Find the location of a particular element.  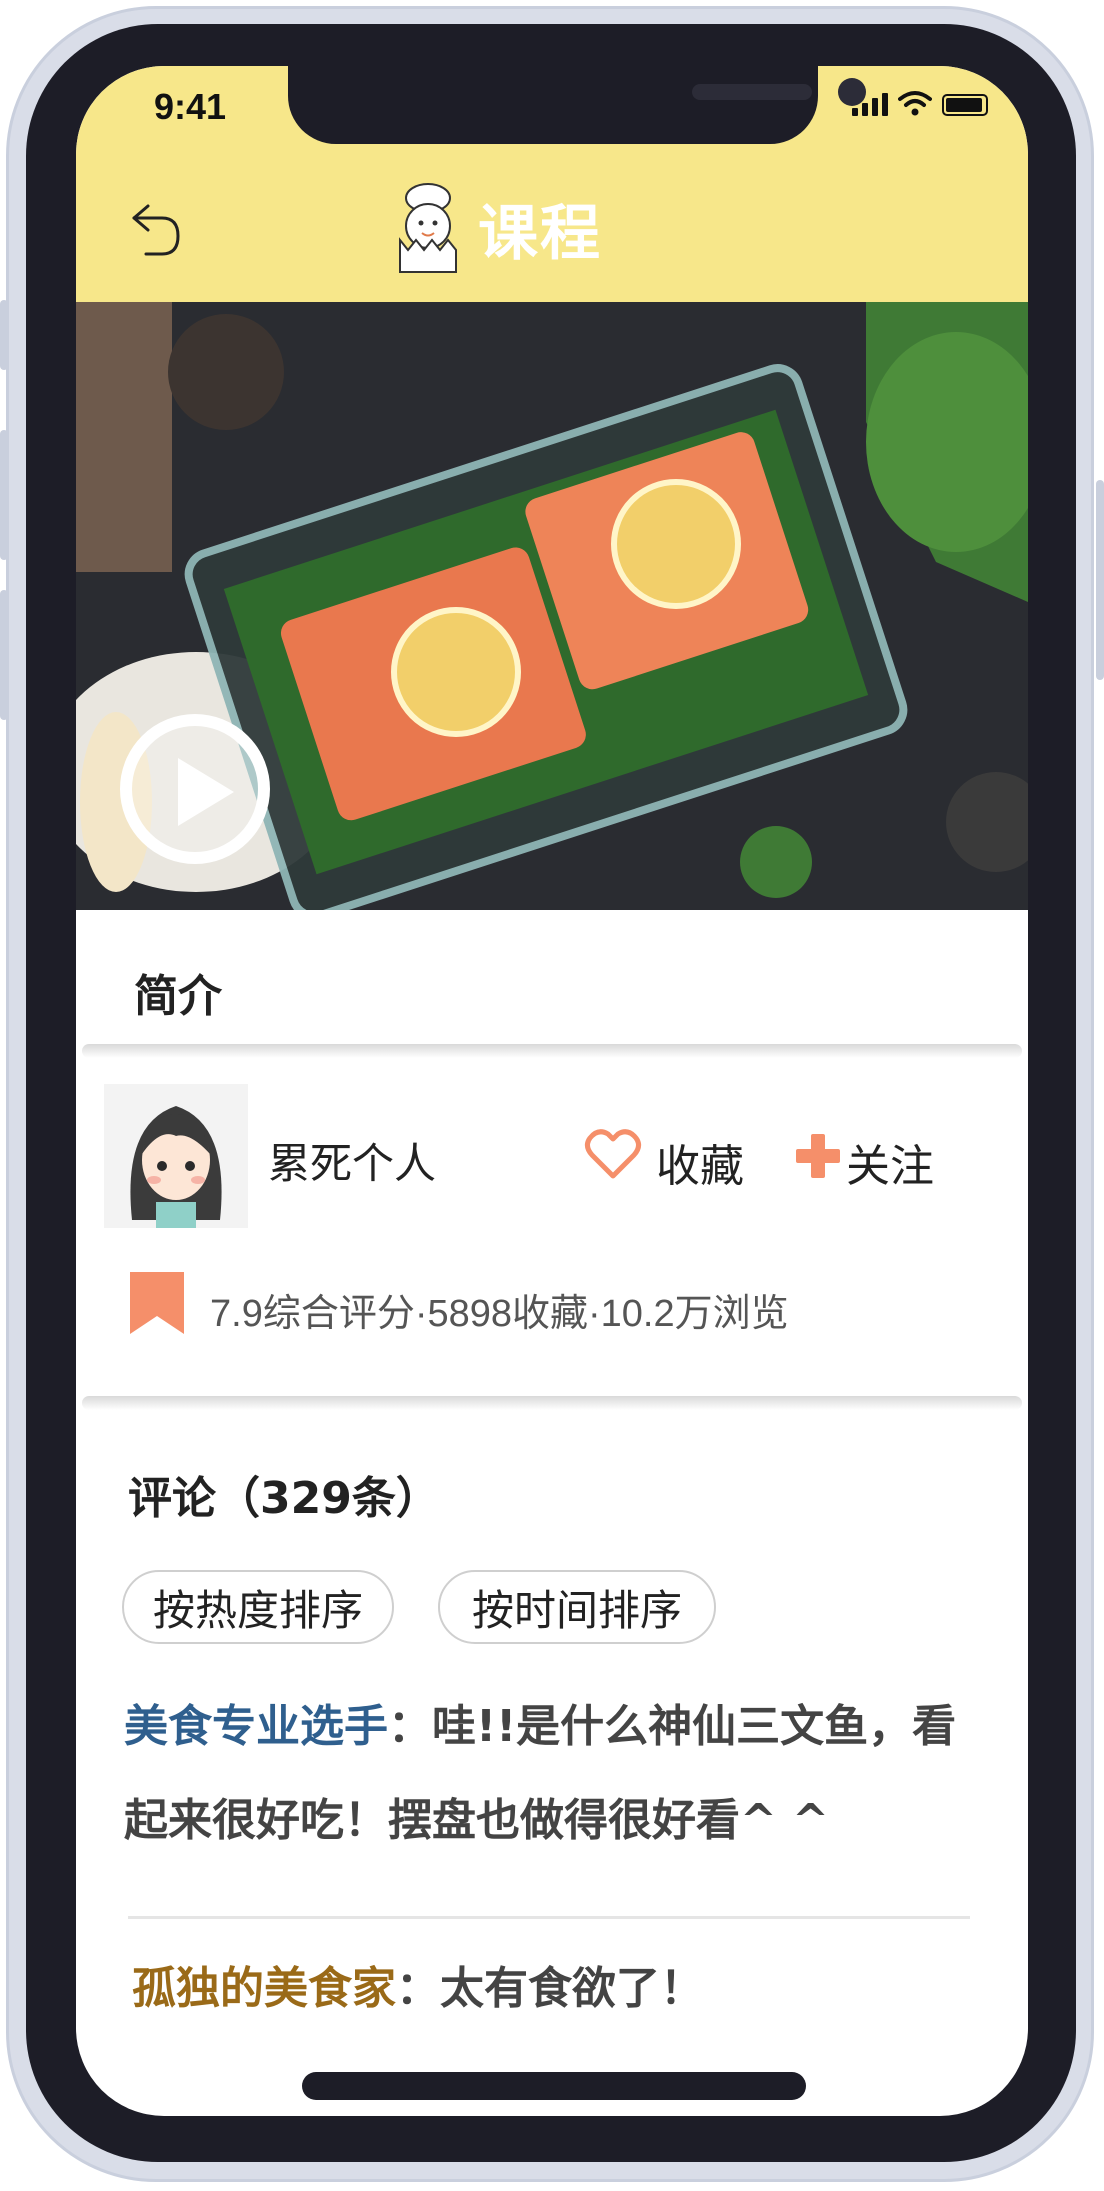

plus-icon is located at coordinates (818, 1156).